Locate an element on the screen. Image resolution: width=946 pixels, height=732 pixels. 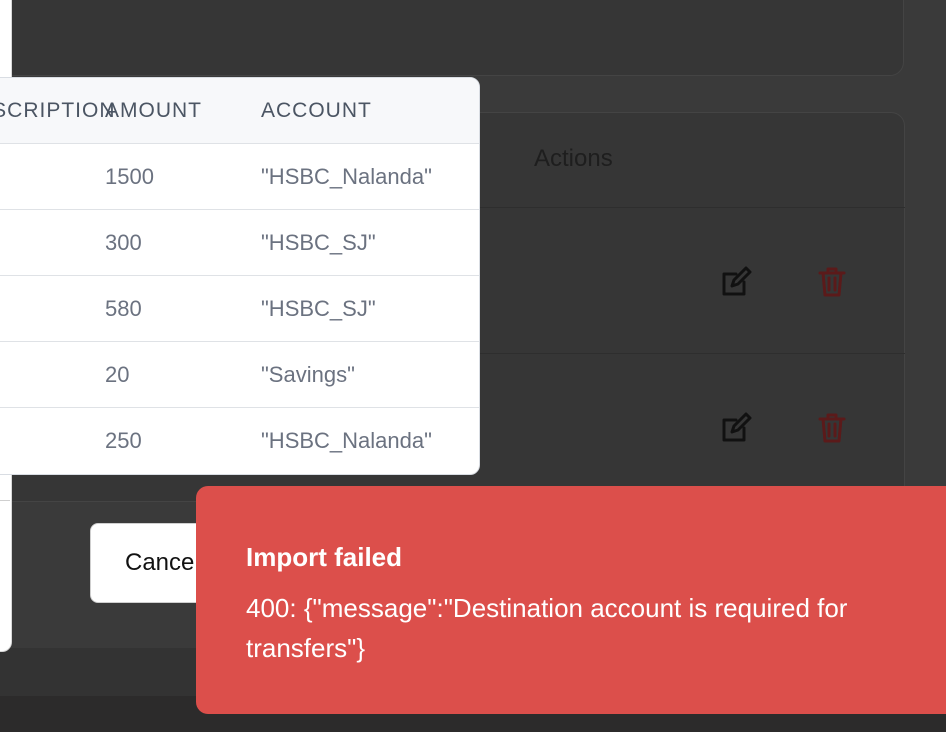
table-row: 1500 "HSBC_Nalanda" is located at coordinates (239, 177).